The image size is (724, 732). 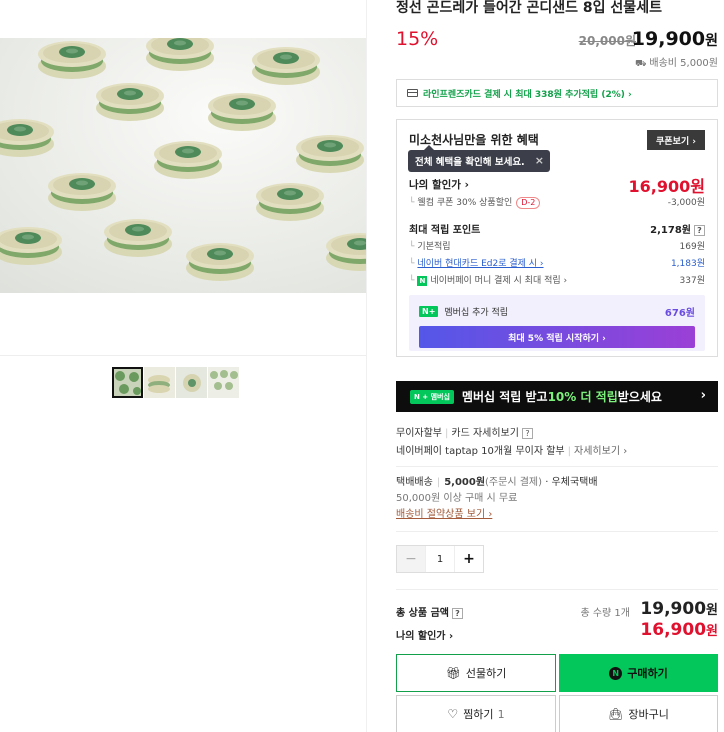 I want to click on bag-icon: 👜︎, so click(x=616, y=714).